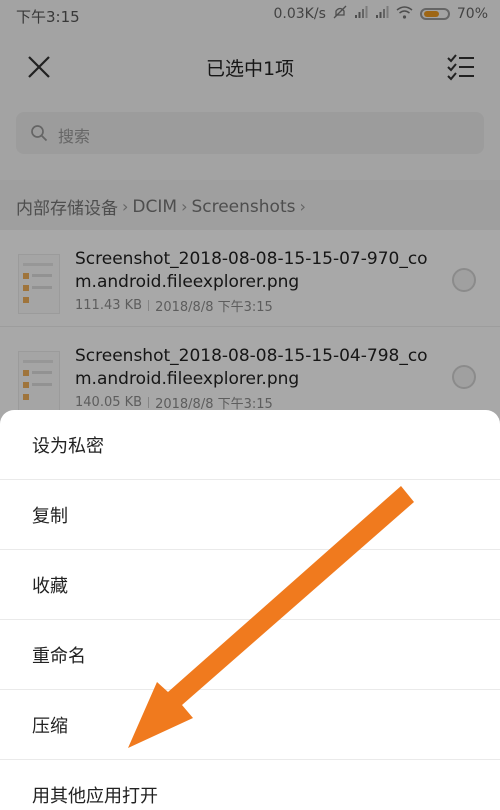 This screenshot has height=810, width=500. Describe the element at coordinates (250, 515) in the screenshot. I see `action-copy: 复制` at that location.